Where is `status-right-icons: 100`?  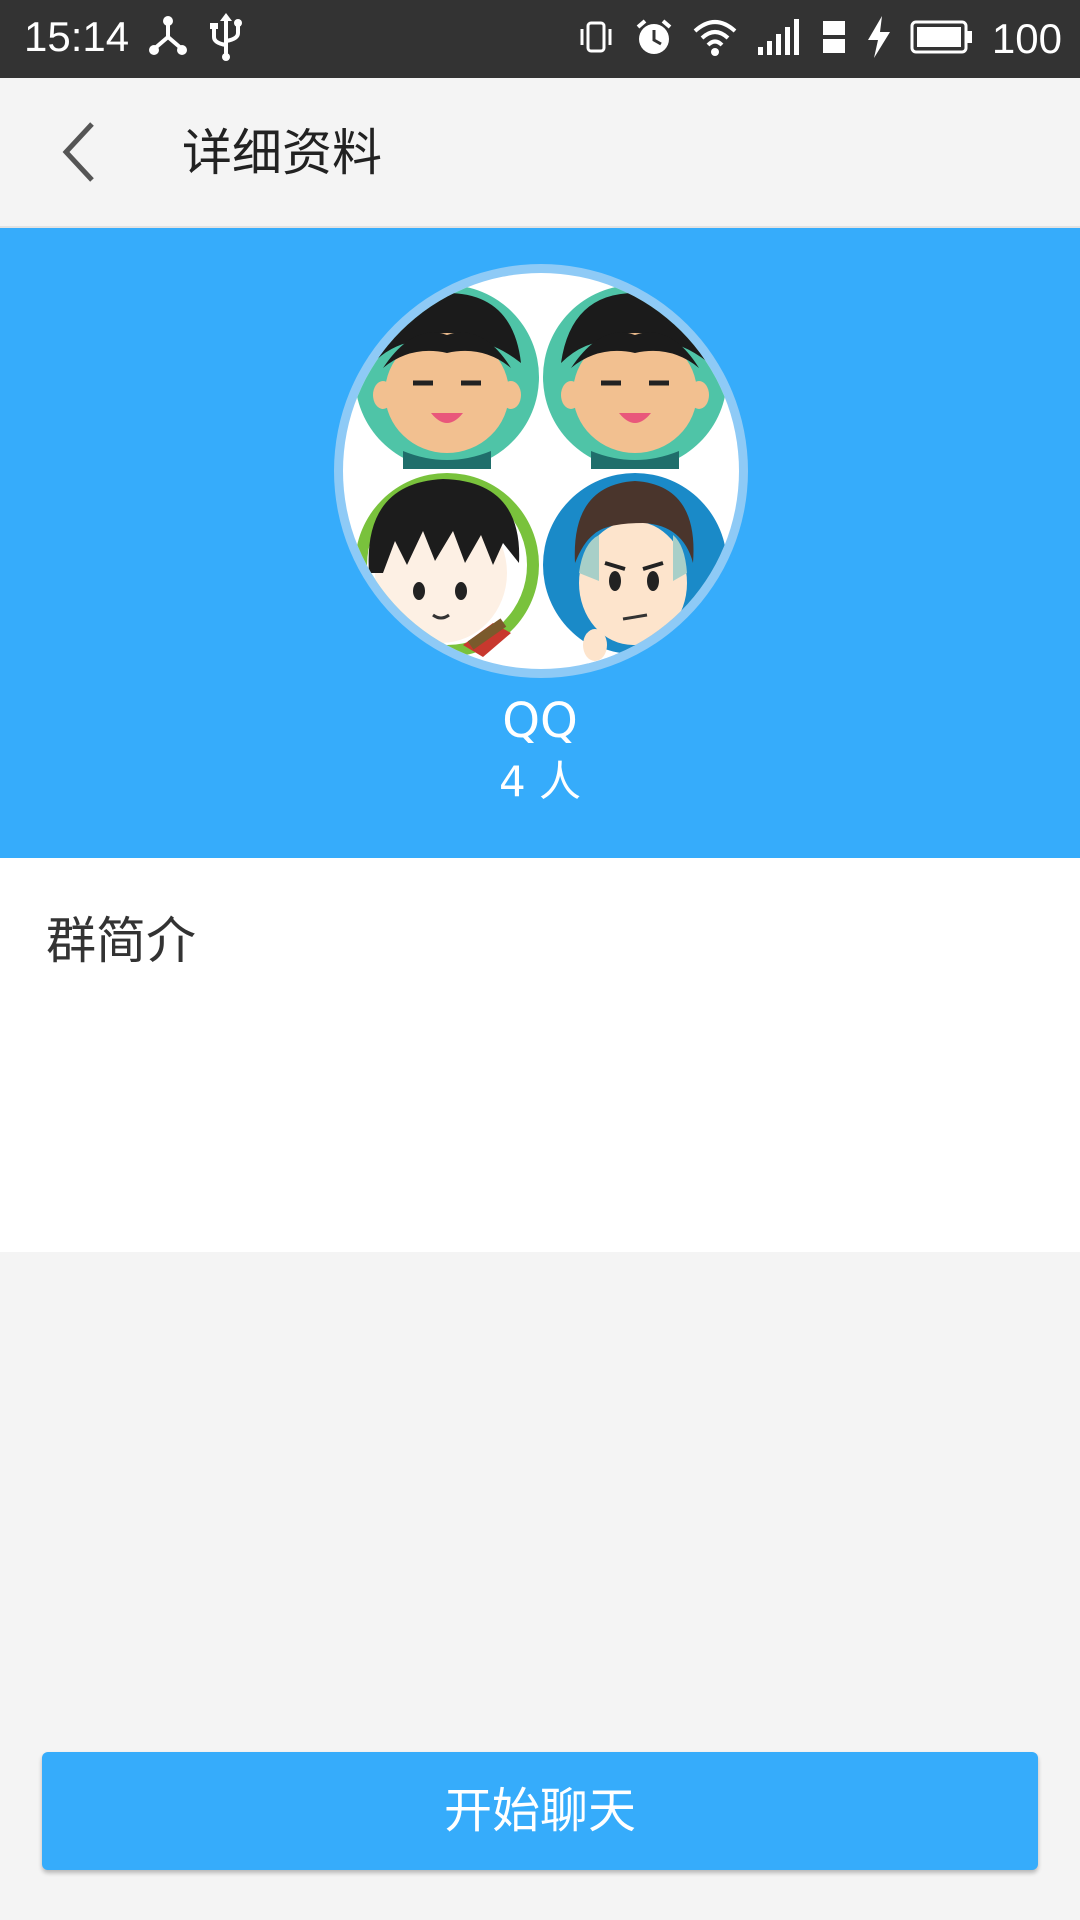 status-right-icons: 100 is located at coordinates (819, 39).